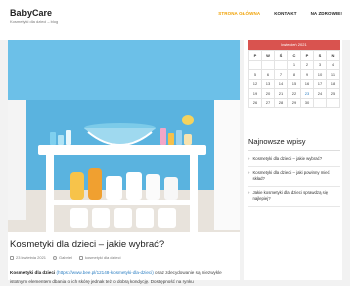  I want to click on calendar-icon, so click(12, 257).